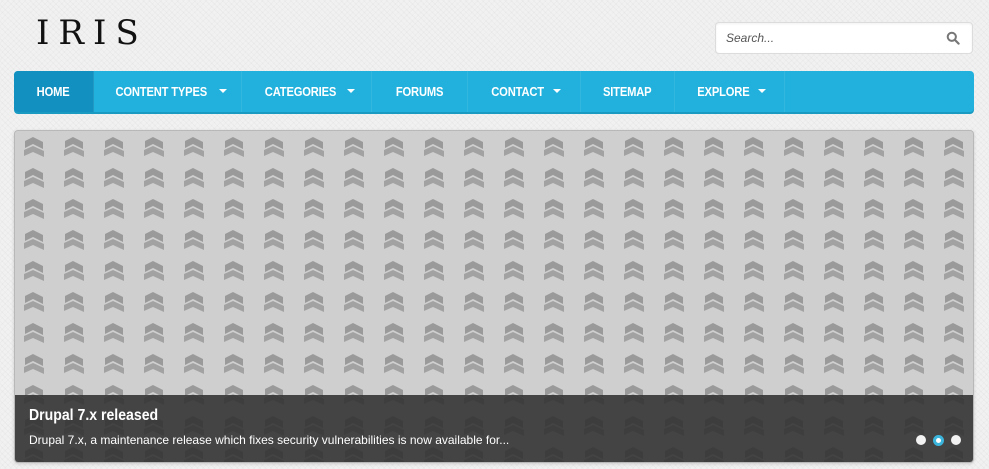  I want to click on nav-item-sitemap: SITEMAP, so click(628, 91).